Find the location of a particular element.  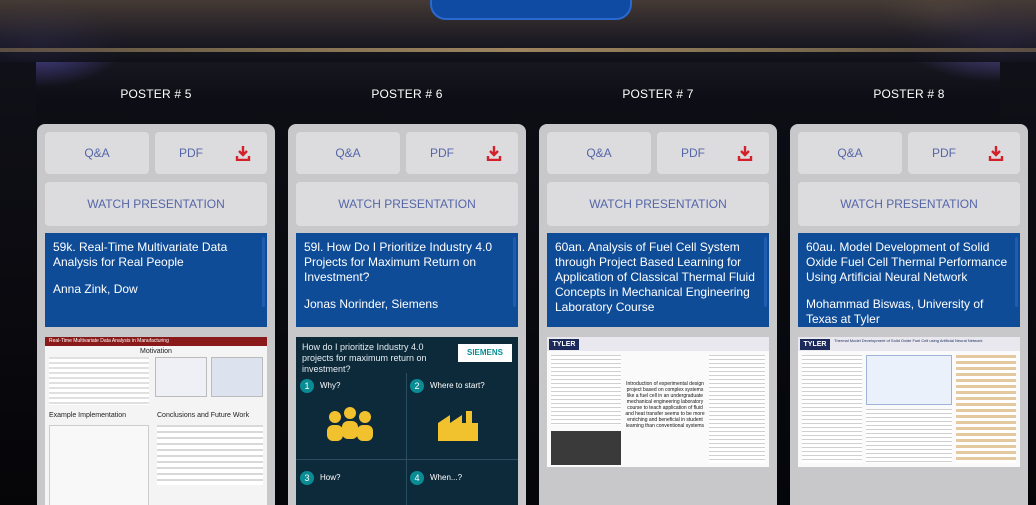

question-why: Why? is located at coordinates (330, 385).